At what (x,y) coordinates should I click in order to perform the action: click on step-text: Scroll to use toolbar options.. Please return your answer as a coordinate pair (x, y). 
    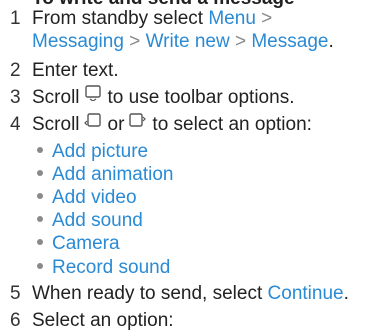
    Looking at the image, I should click on (163, 96).